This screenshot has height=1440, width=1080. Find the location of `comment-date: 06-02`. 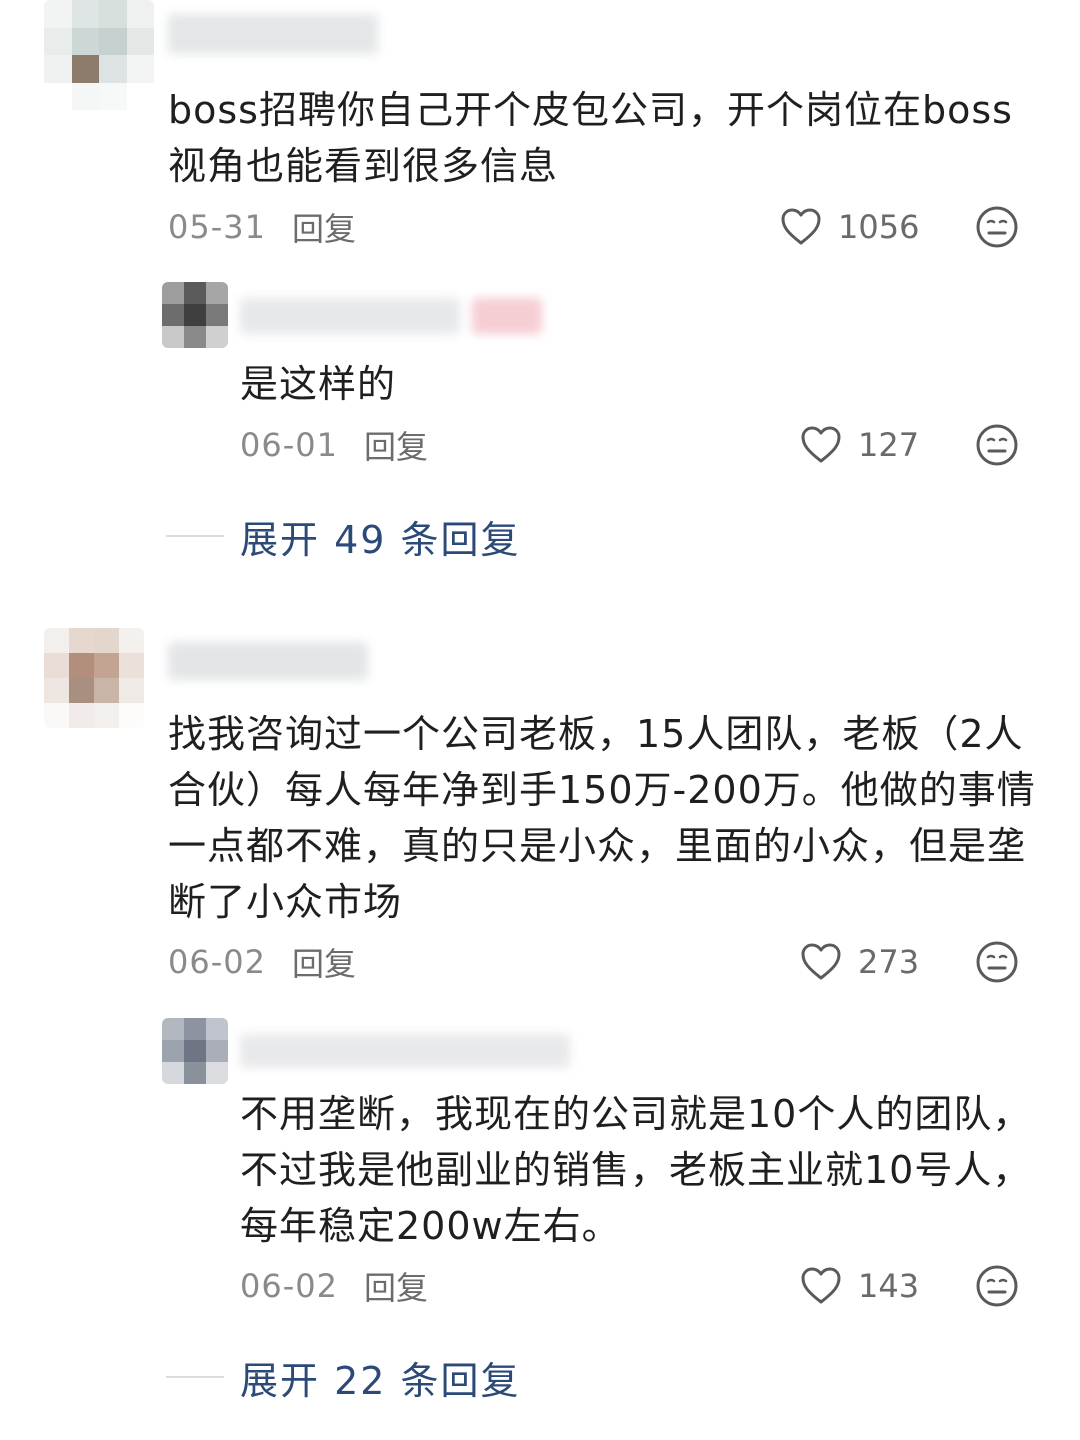

comment-date: 06-02 is located at coordinates (217, 962).